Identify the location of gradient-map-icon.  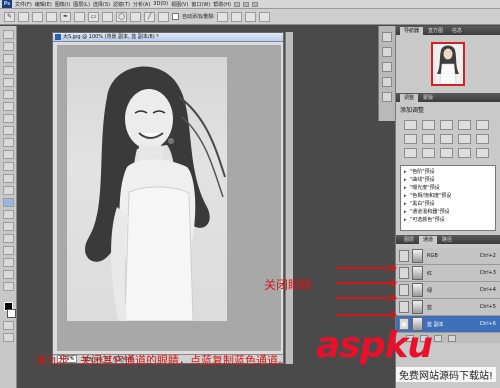
(464, 153).